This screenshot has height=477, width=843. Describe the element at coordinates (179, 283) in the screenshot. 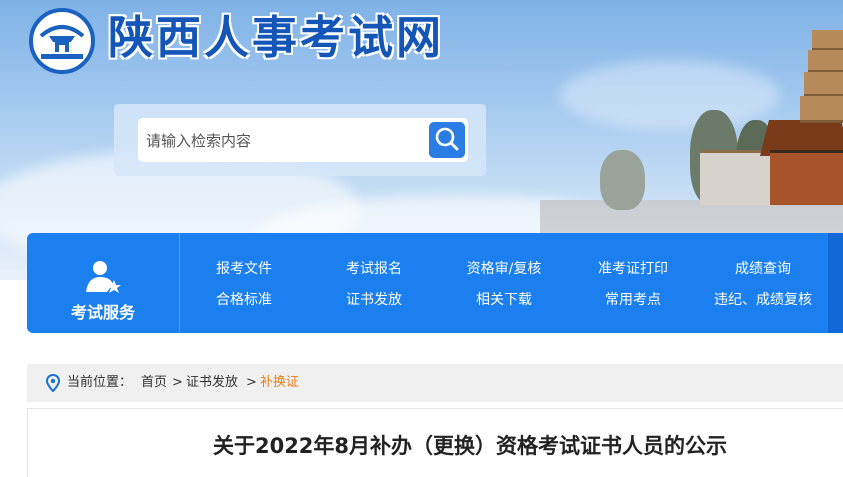

I see `nav-divider` at that location.